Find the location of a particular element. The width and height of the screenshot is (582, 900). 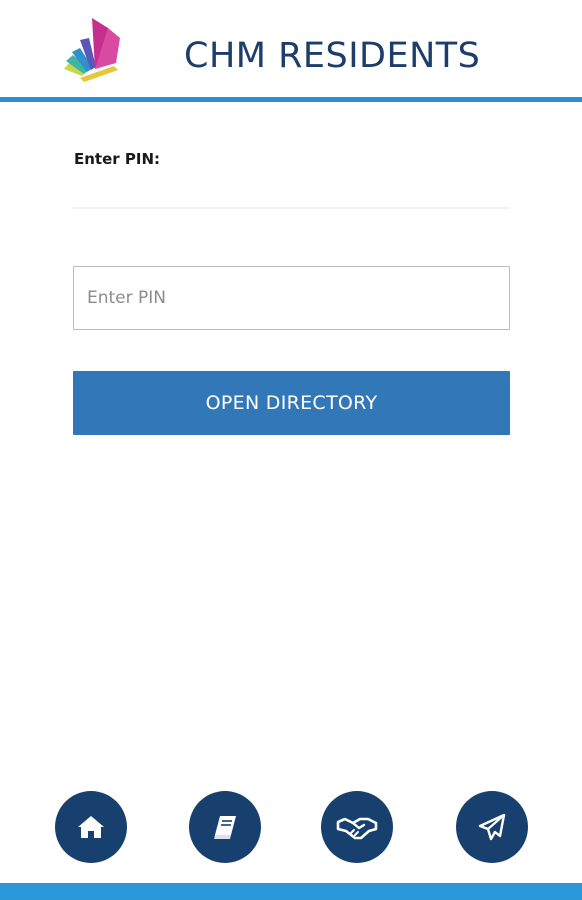

nav-home-button is located at coordinates (91, 827).